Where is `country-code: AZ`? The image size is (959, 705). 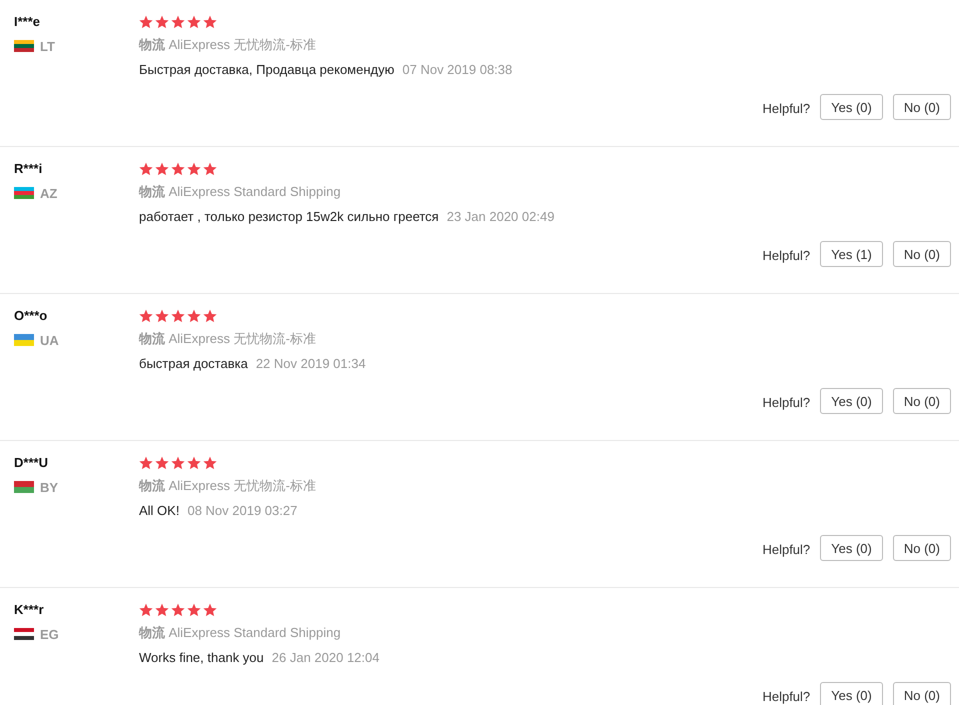 country-code: AZ is located at coordinates (49, 193).